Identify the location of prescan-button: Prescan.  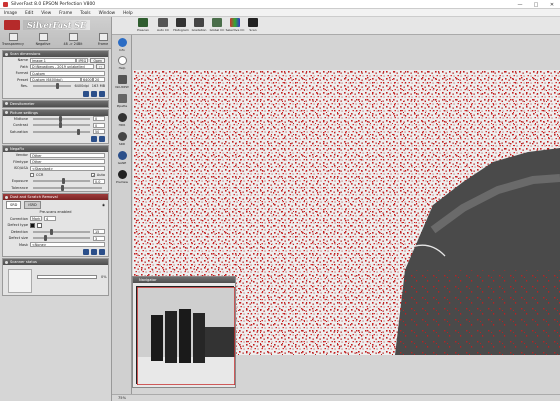
(143, 26).